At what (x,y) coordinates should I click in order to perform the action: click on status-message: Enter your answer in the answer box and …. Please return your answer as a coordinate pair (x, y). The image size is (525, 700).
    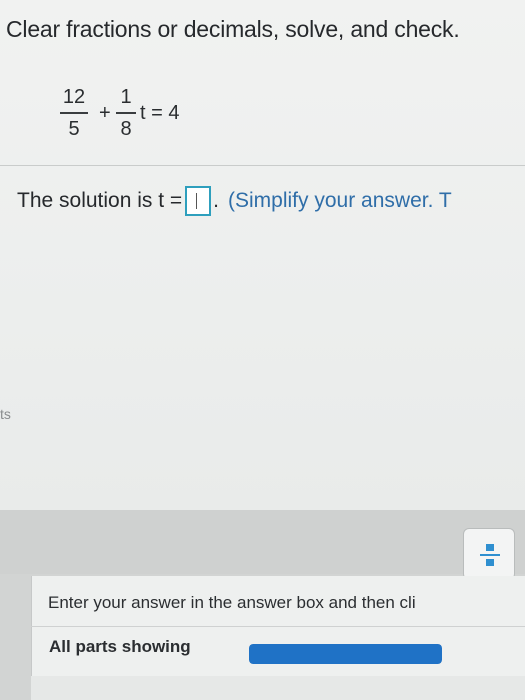
    Looking at the image, I should click on (232, 602).